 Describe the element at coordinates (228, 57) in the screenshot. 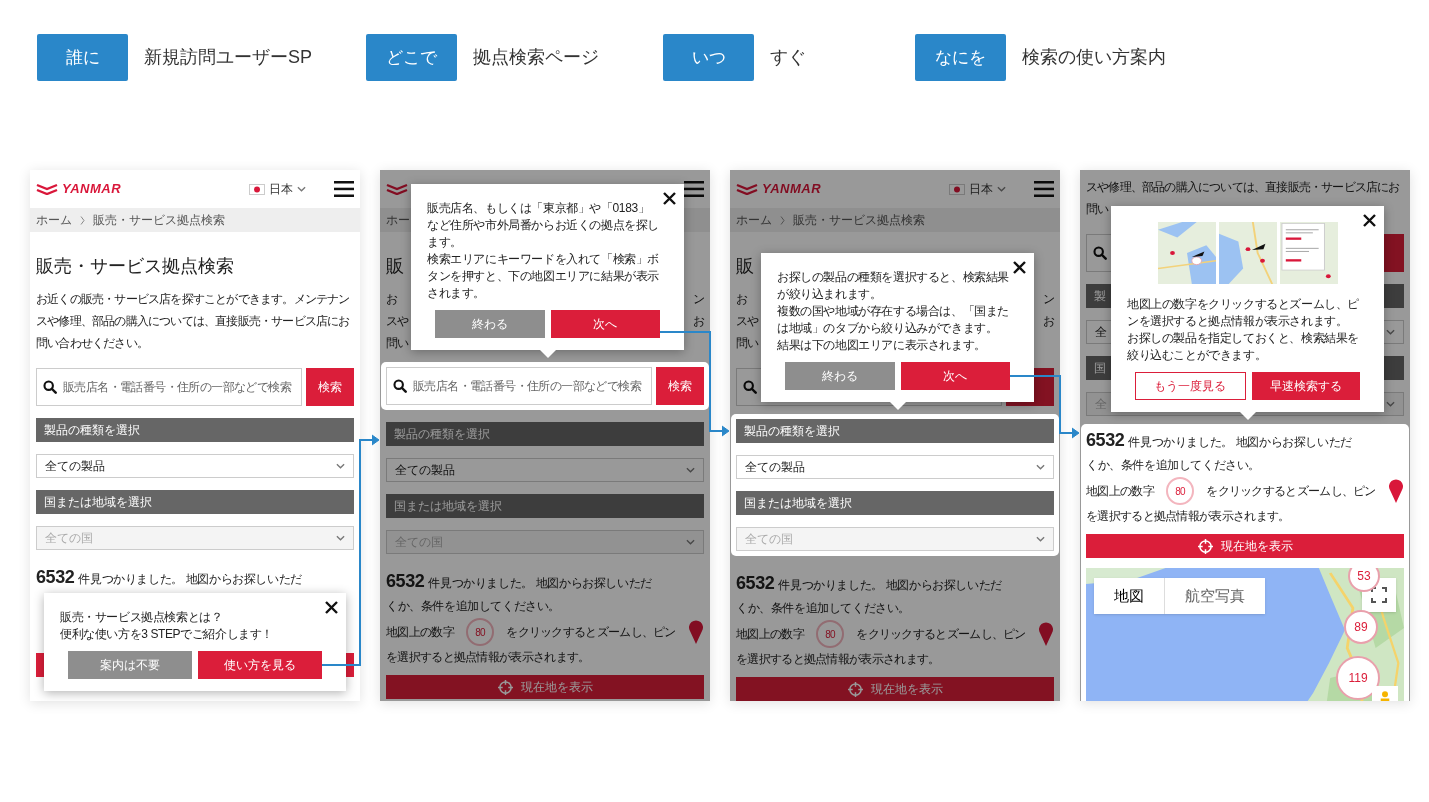

I see `criteria-value: 新規訪問ユーザーSP` at that location.